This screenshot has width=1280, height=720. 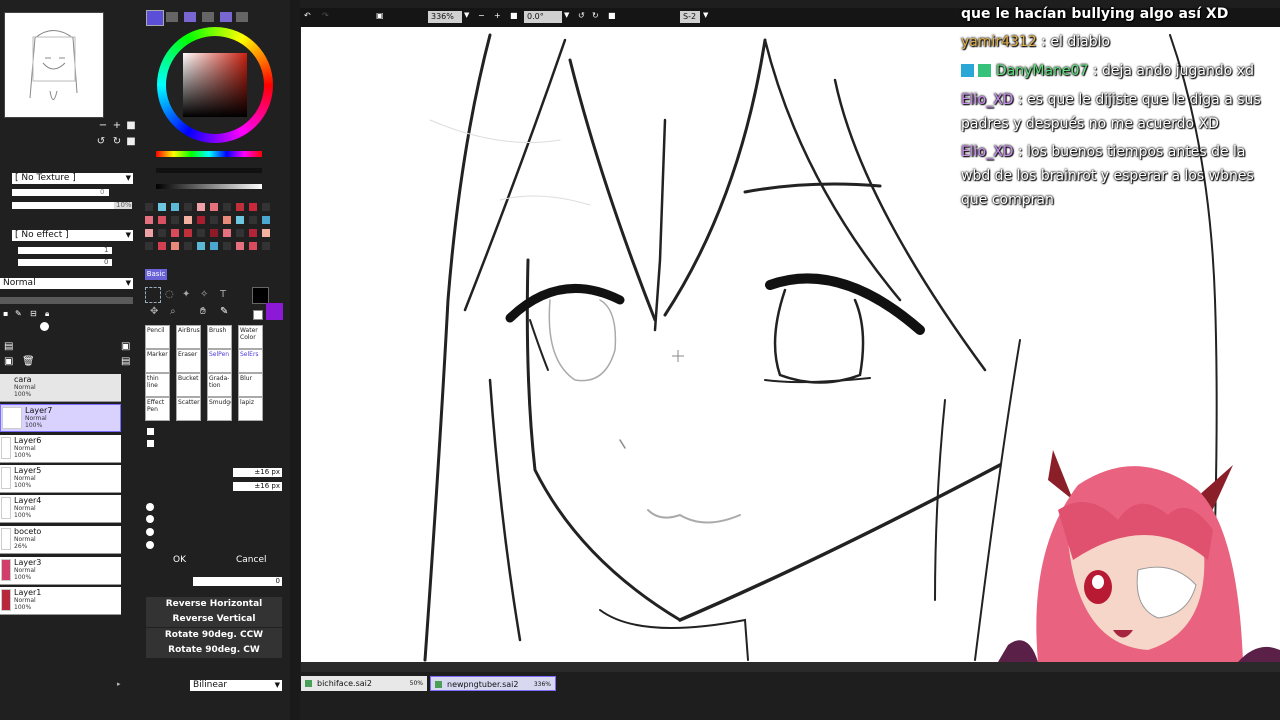 What do you see at coordinates (204, 294) in the screenshot?
I see `eyedropper-icon: ✧` at bounding box center [204, 294].